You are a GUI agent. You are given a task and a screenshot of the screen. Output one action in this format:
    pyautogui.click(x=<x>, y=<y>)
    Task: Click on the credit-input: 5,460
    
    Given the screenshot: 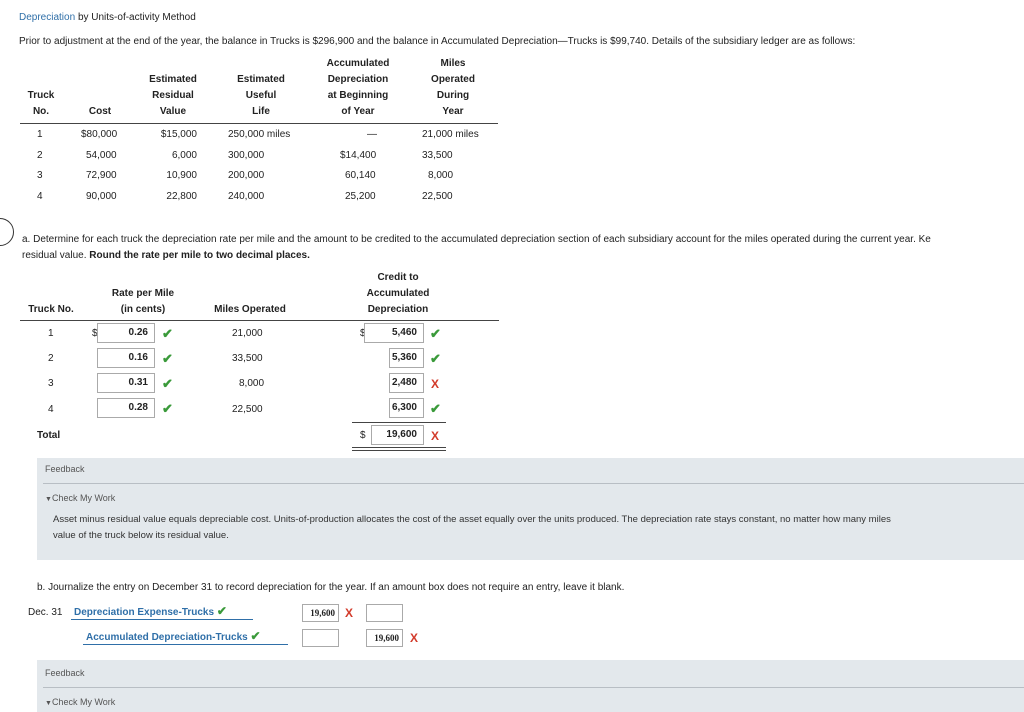 What is the action you would take?
    pyautogui.click(x=394, y=333)
    